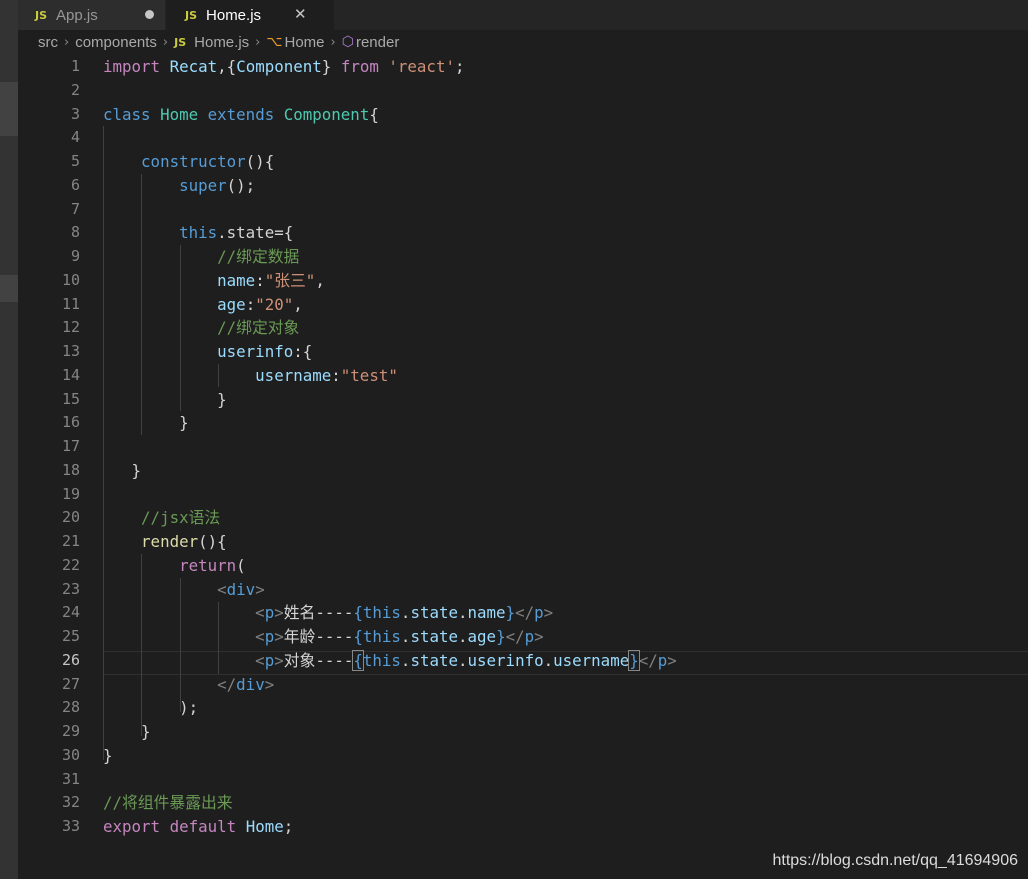 The height and width of the screenshot is (879, 1028). Describe the element at coordinates (70, 588) in the screenshot. I see `line-number: 23` at that location.